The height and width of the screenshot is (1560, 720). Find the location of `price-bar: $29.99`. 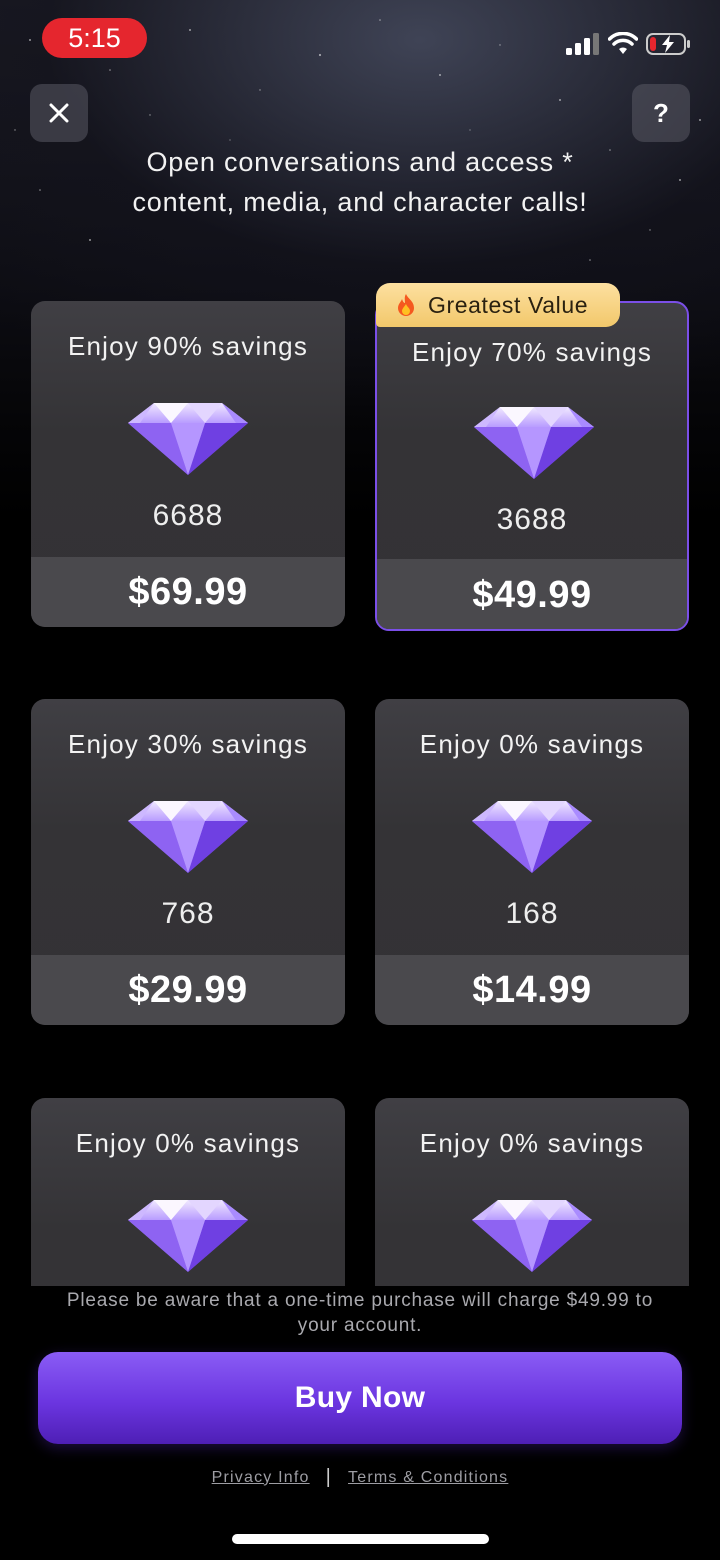

price-bar: $29.99 is located at coordinates (188, 990).